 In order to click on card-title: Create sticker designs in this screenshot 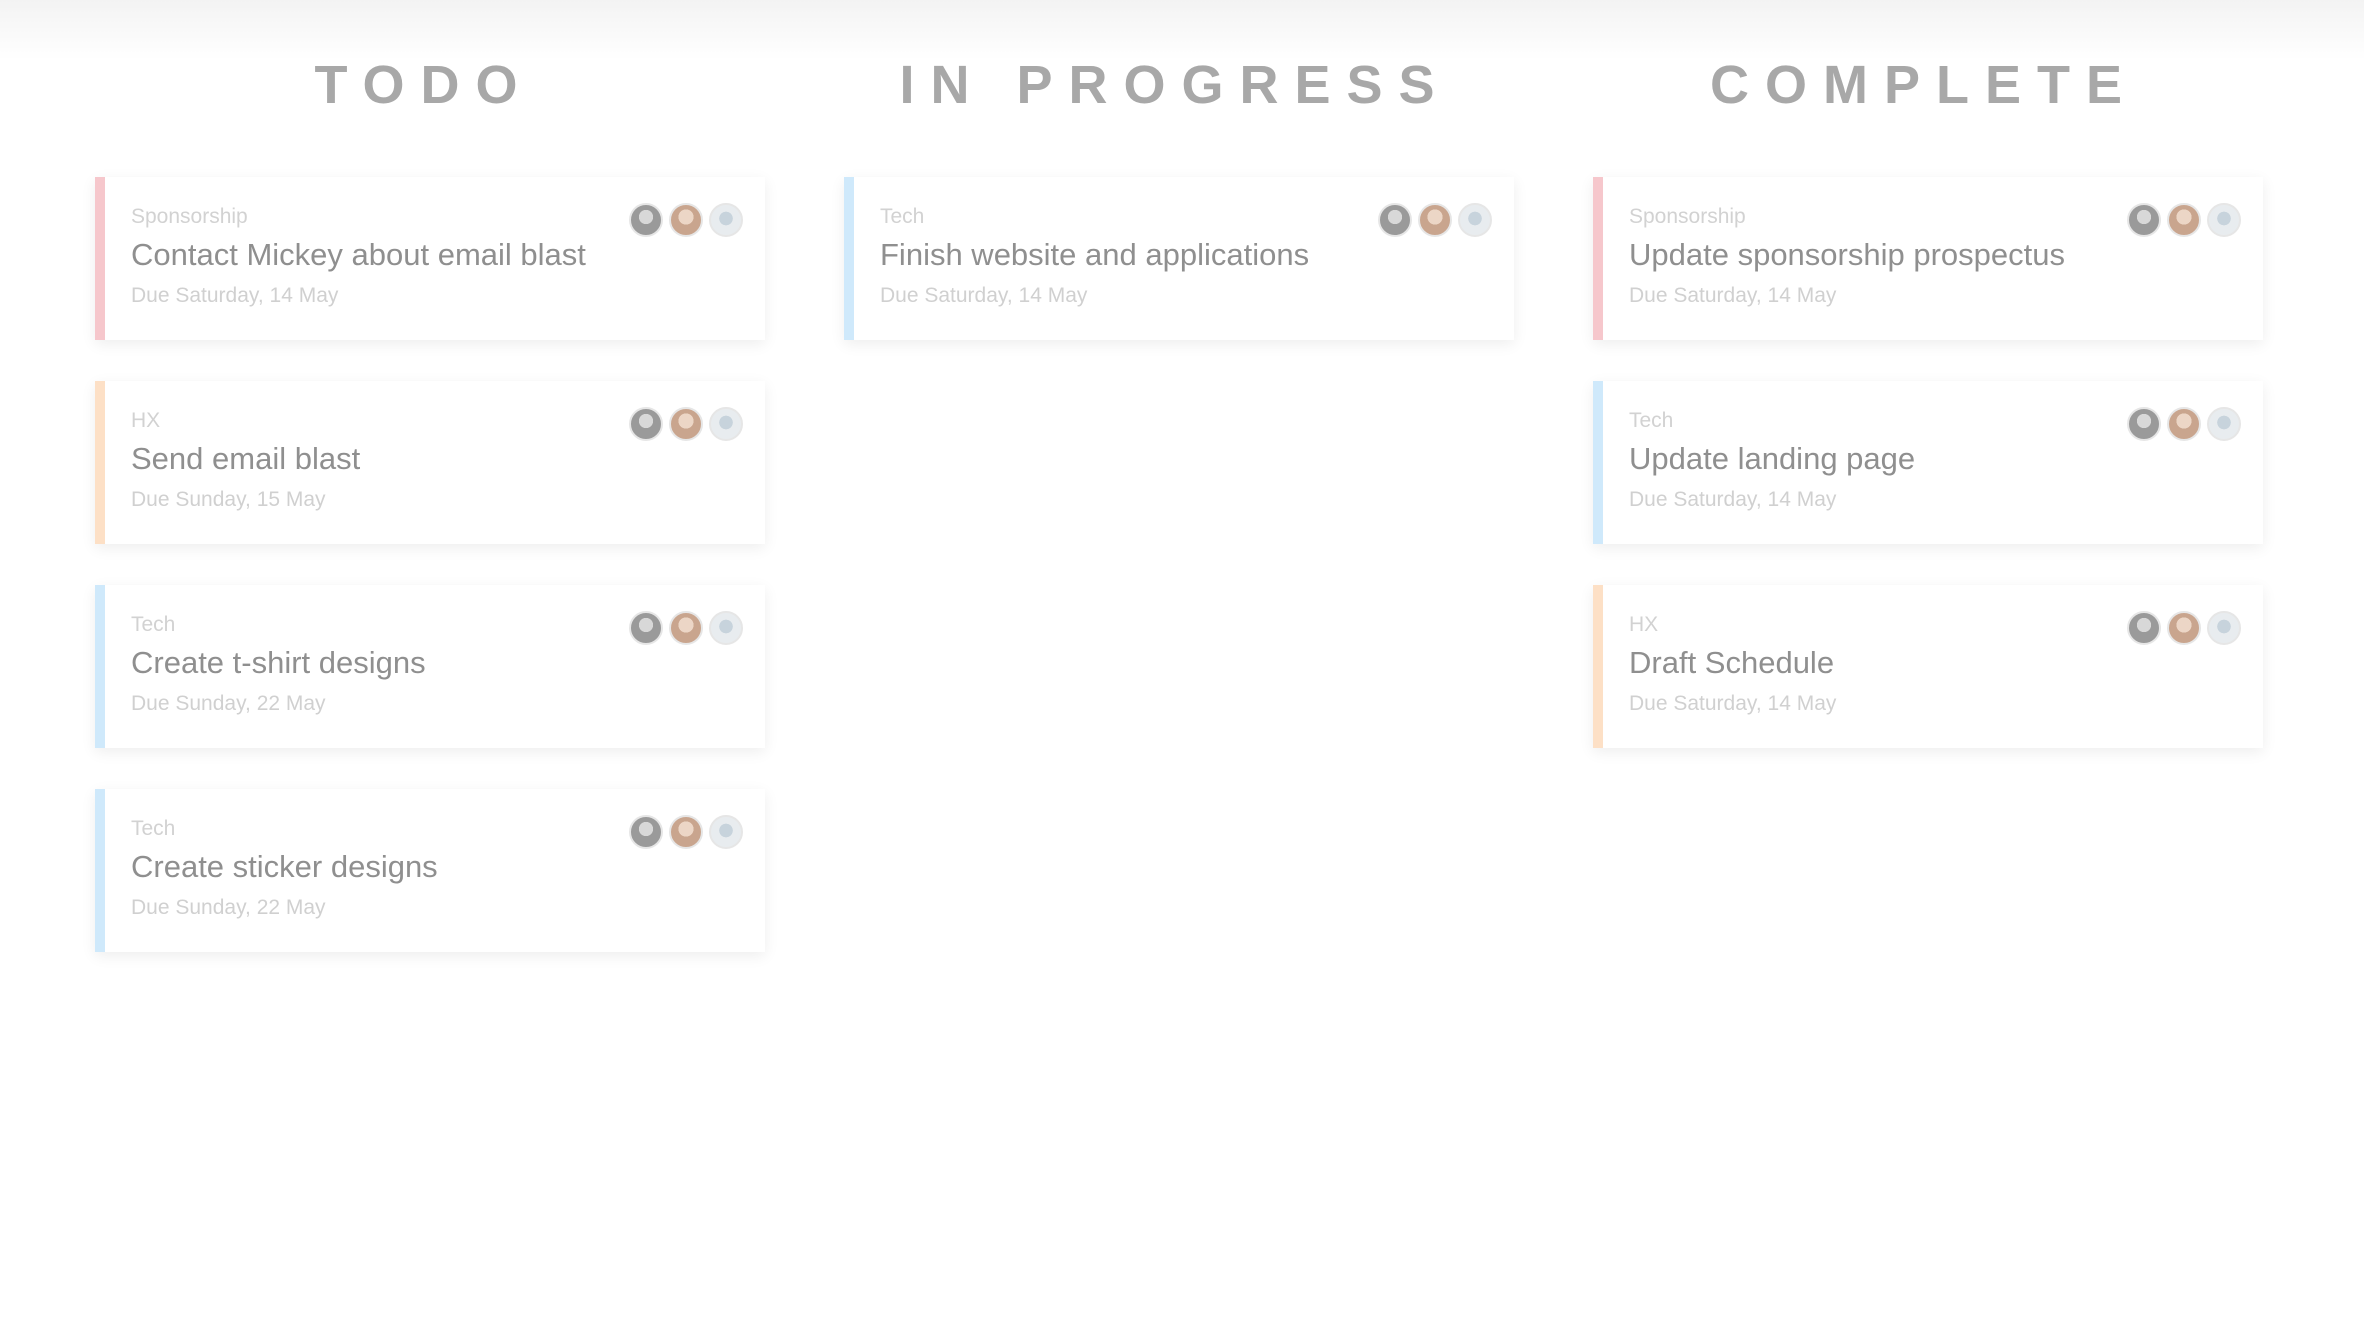, I will do `click(284, 866)`.